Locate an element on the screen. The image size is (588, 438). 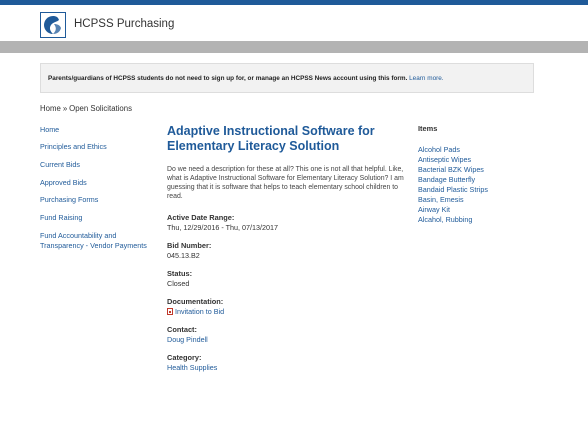
item-link: Alcahol, Rubbing is located at coordinates (445, 219).